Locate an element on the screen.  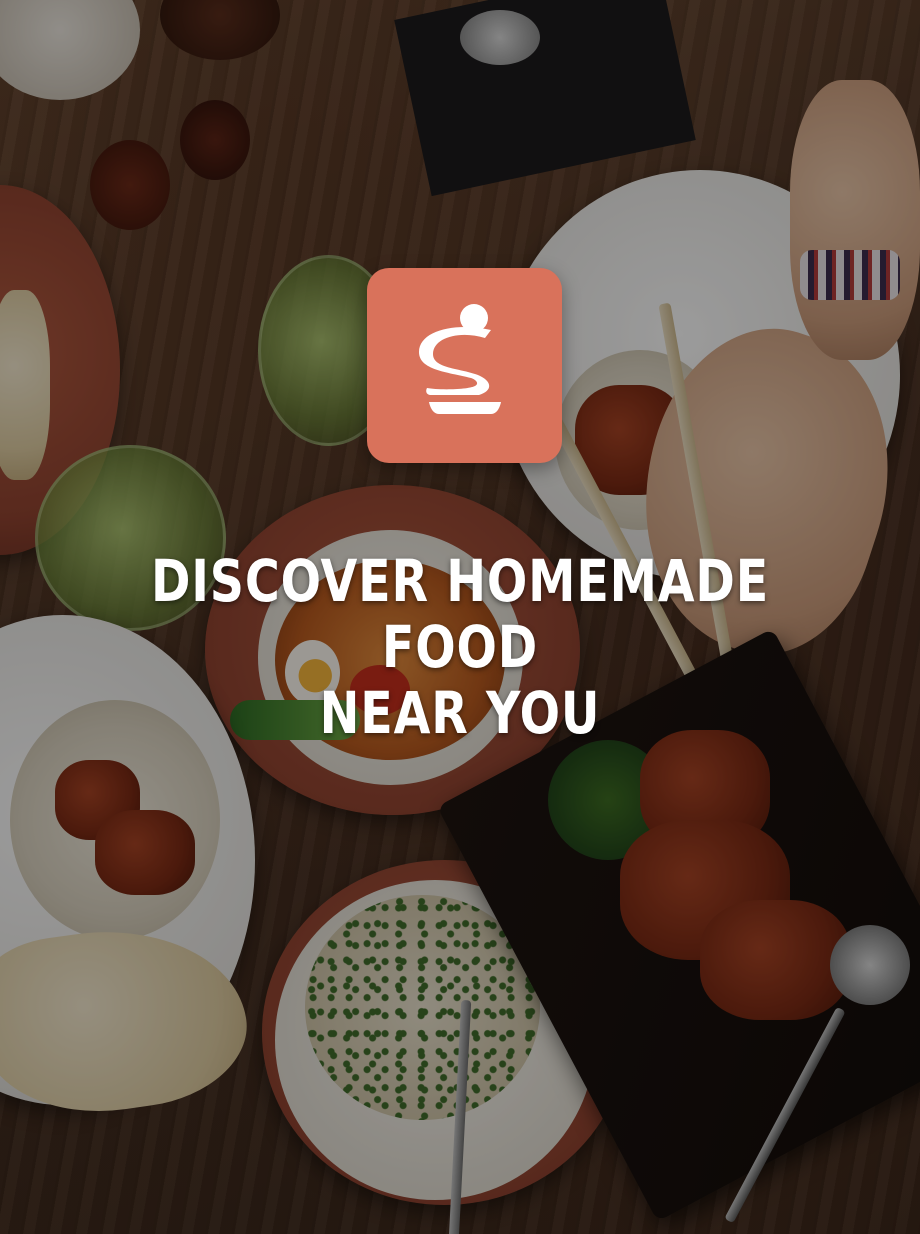
stacked-dessert-s-icon is located at coordinates (460, 359).